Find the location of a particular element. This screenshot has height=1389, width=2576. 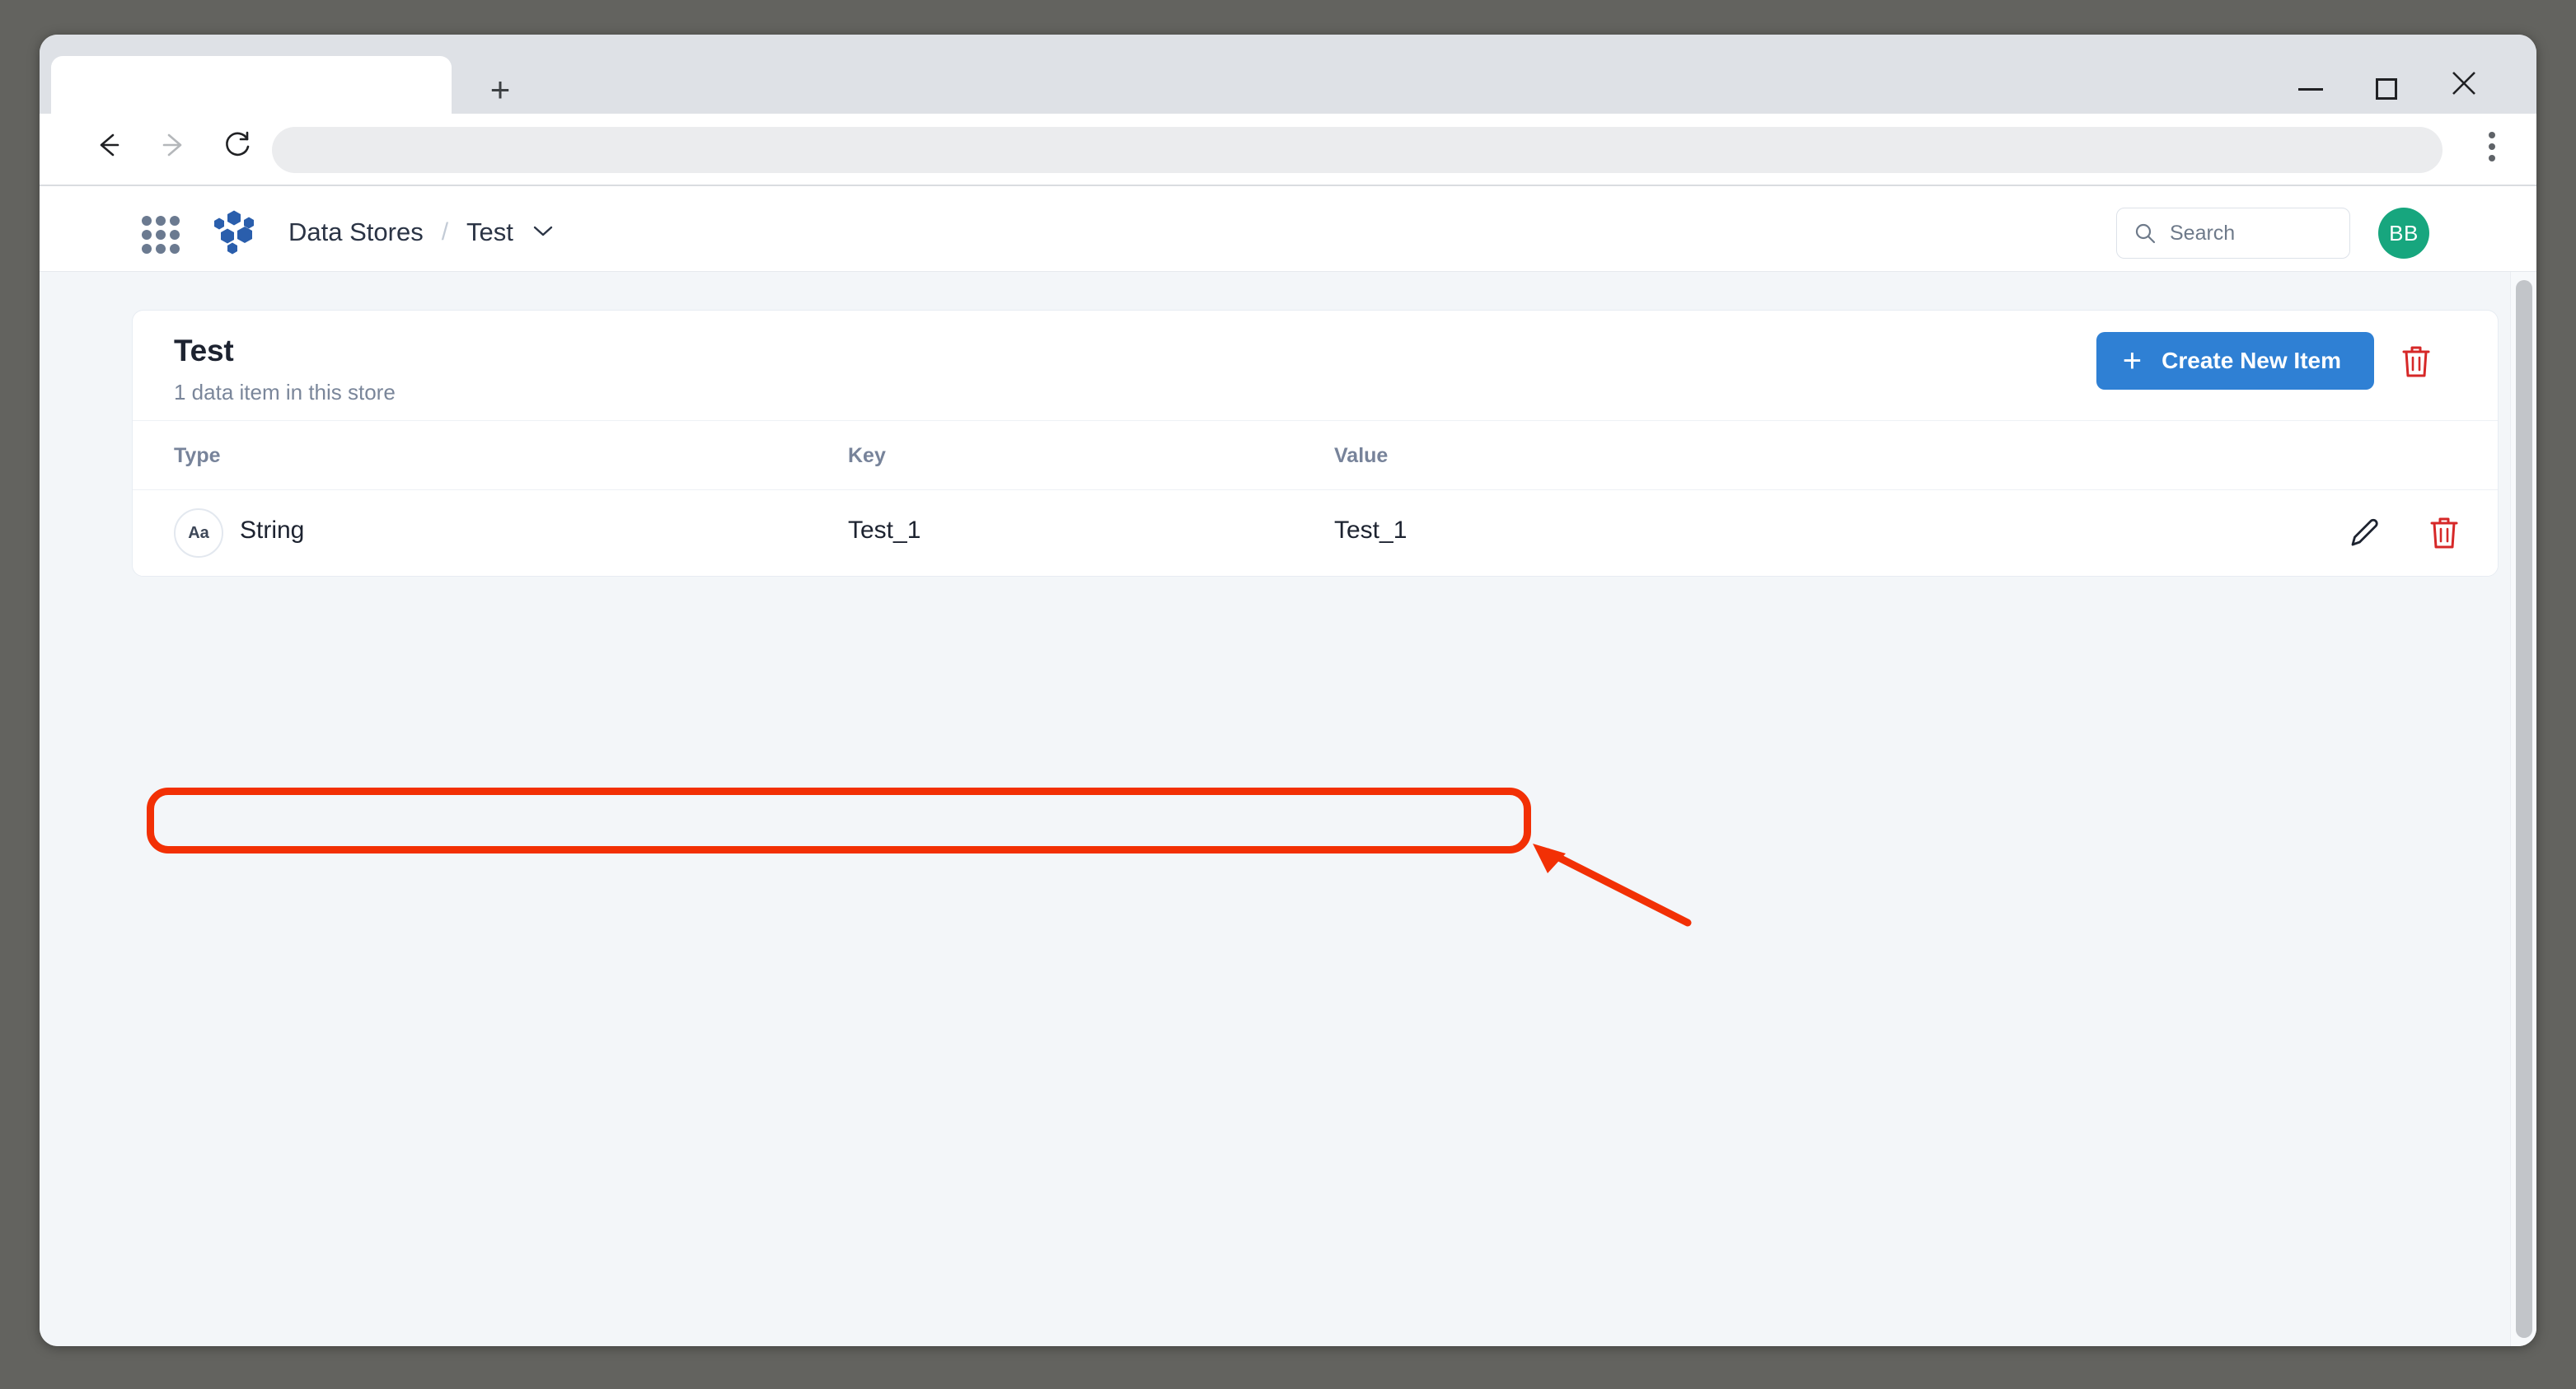

reload-button is located at coordinates (238, 151).